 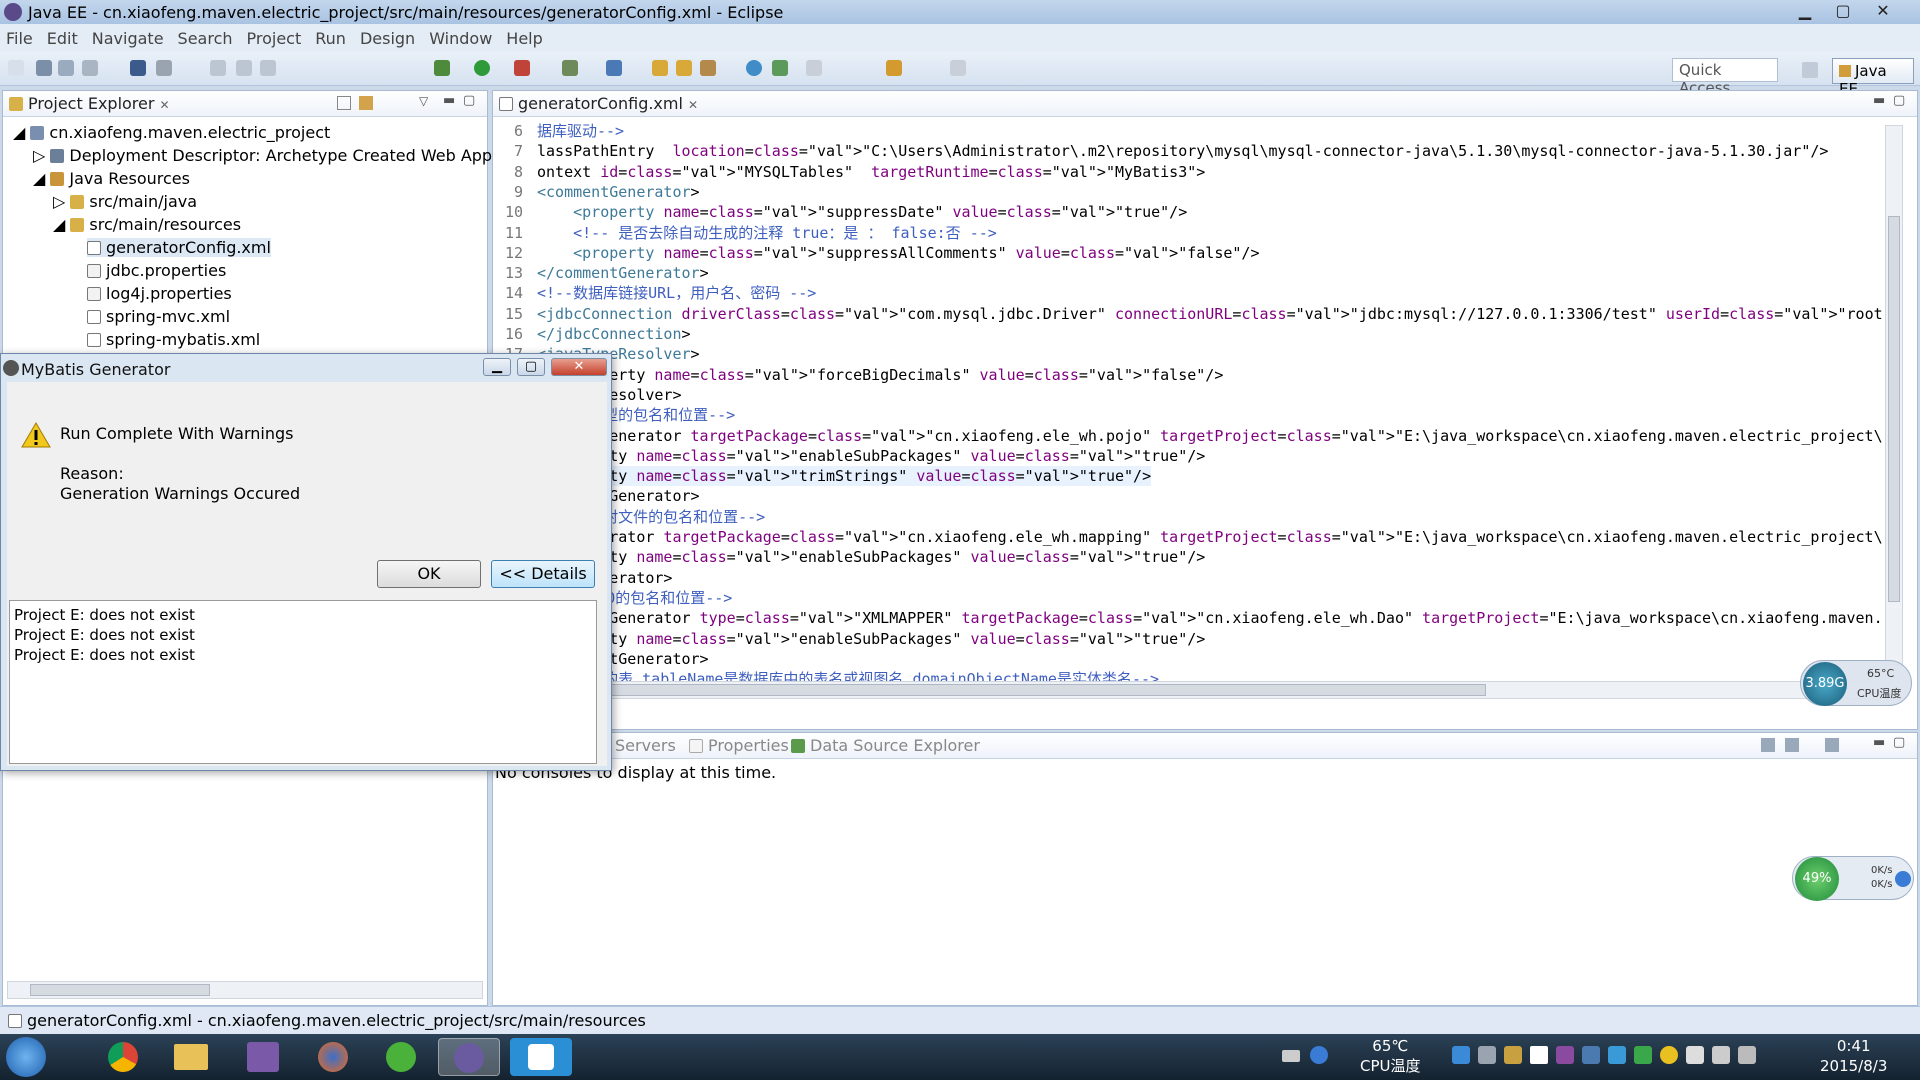 I want to click on tray-user-icon, so click(x=1513, y=1055).